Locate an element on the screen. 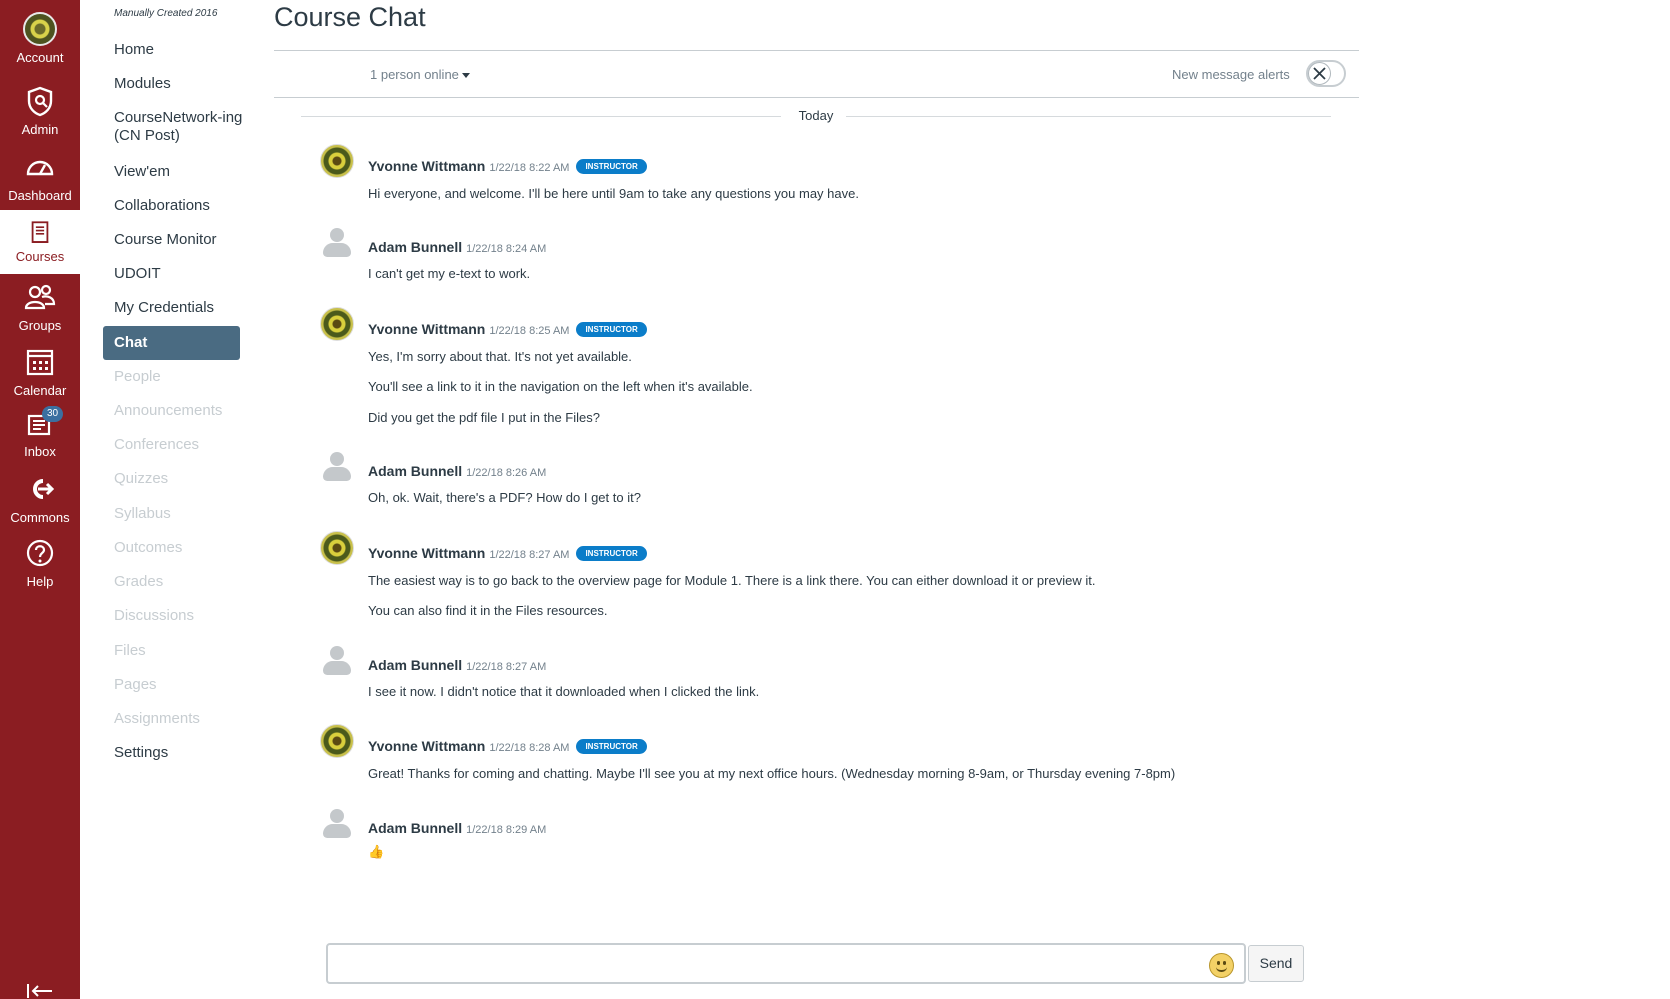  message-text: I can't get my e-text to work. is located at coordinates (449, 273).